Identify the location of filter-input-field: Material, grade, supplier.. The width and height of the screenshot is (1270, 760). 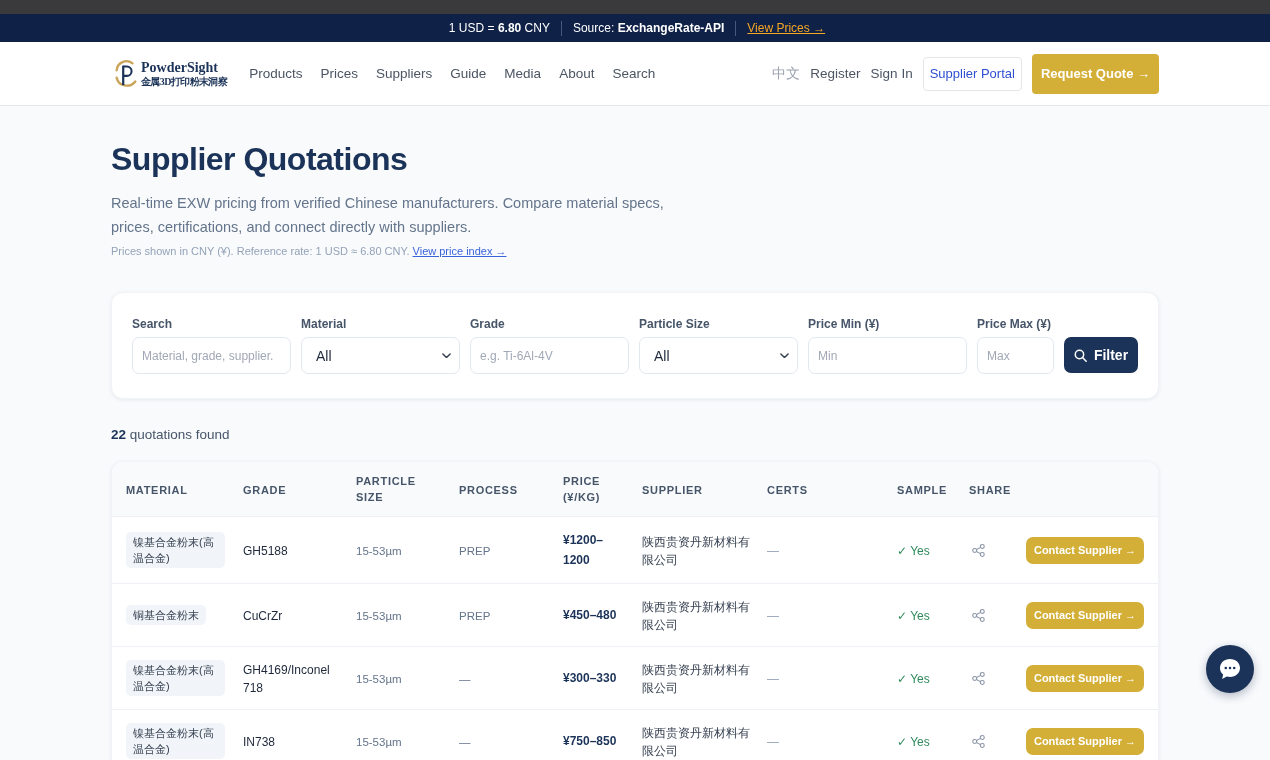
(211, 355).